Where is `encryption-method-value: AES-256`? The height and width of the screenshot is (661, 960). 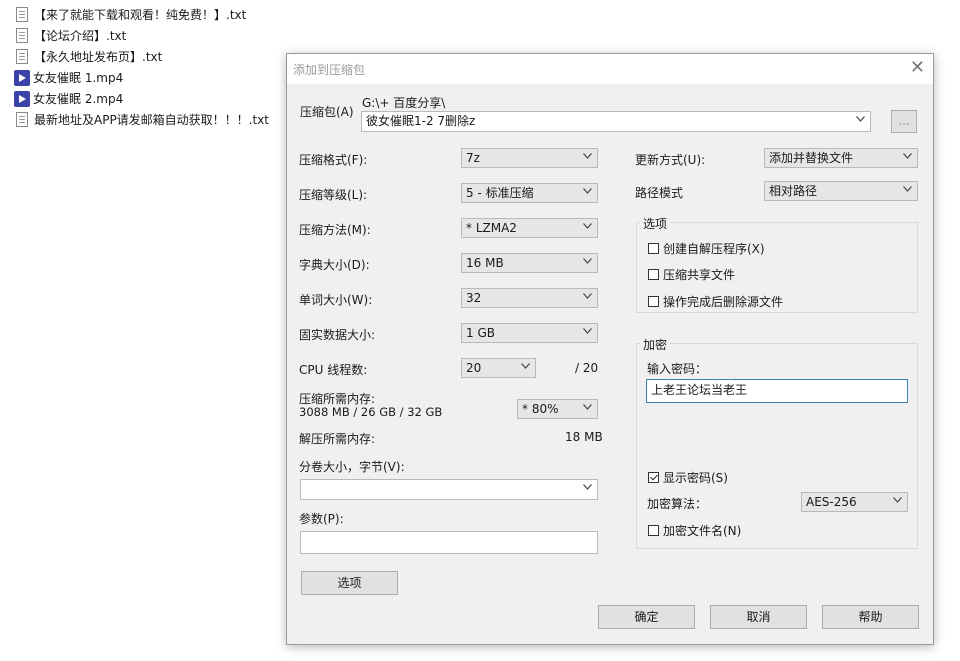 encryption-method-value: AES-256 is located at coordinates (831, 502).